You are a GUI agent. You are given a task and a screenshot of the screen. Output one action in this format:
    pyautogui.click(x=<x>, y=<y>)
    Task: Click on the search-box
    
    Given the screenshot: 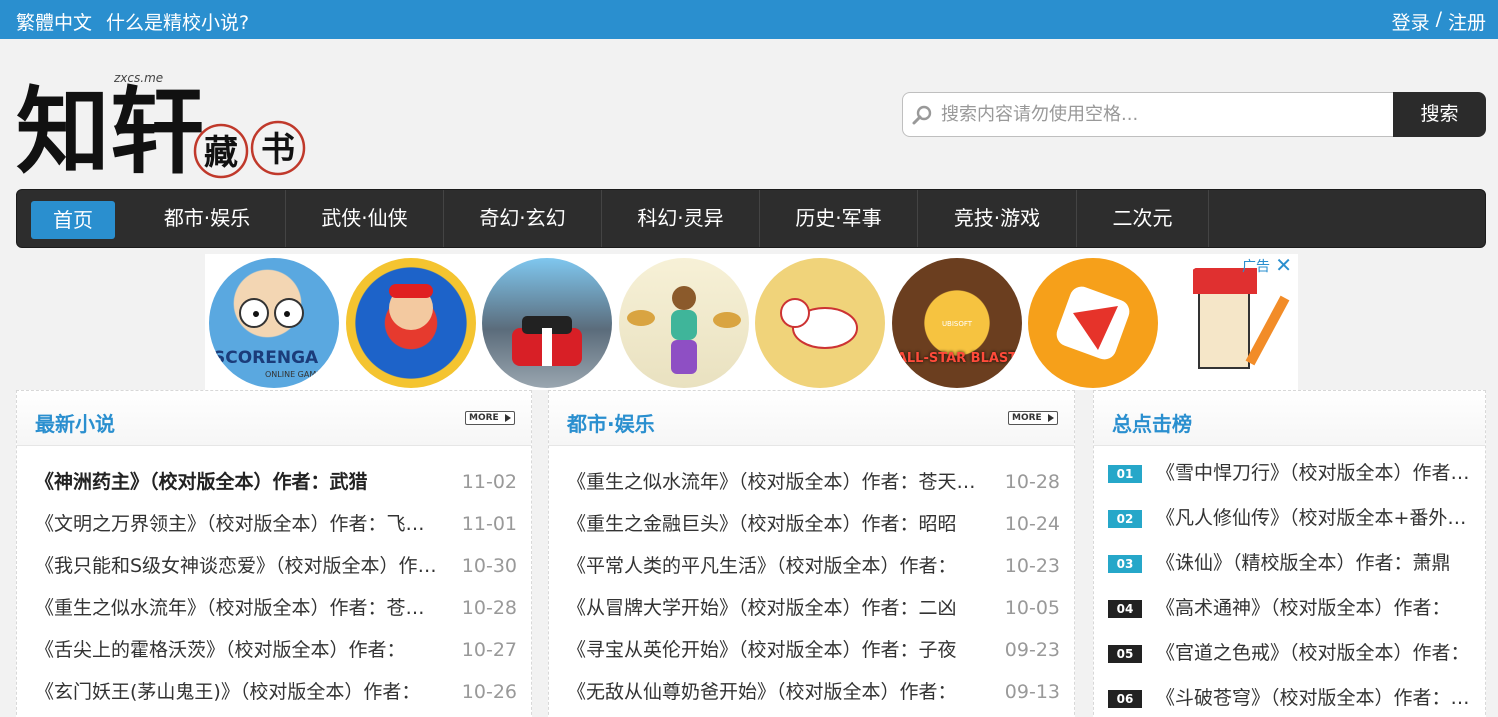 What is the action you would take?
    pyautogui.click(x=1148, y=114)
    